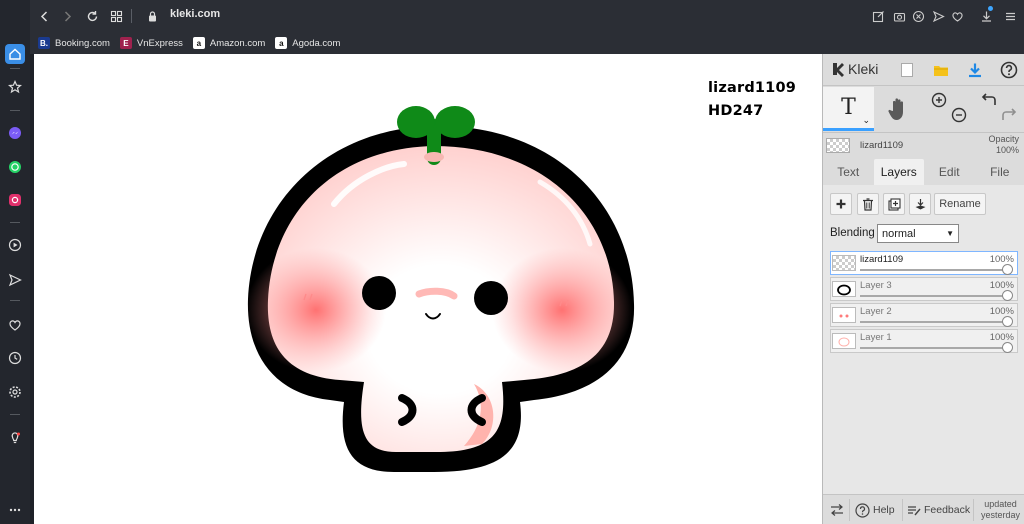  Describe the element at coordinates (15, 262) in the screenshot. I see `browser-sidebar` at that location.